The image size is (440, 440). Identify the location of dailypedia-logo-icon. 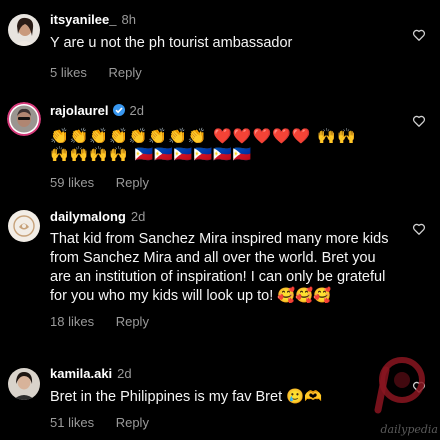
(399, 385).